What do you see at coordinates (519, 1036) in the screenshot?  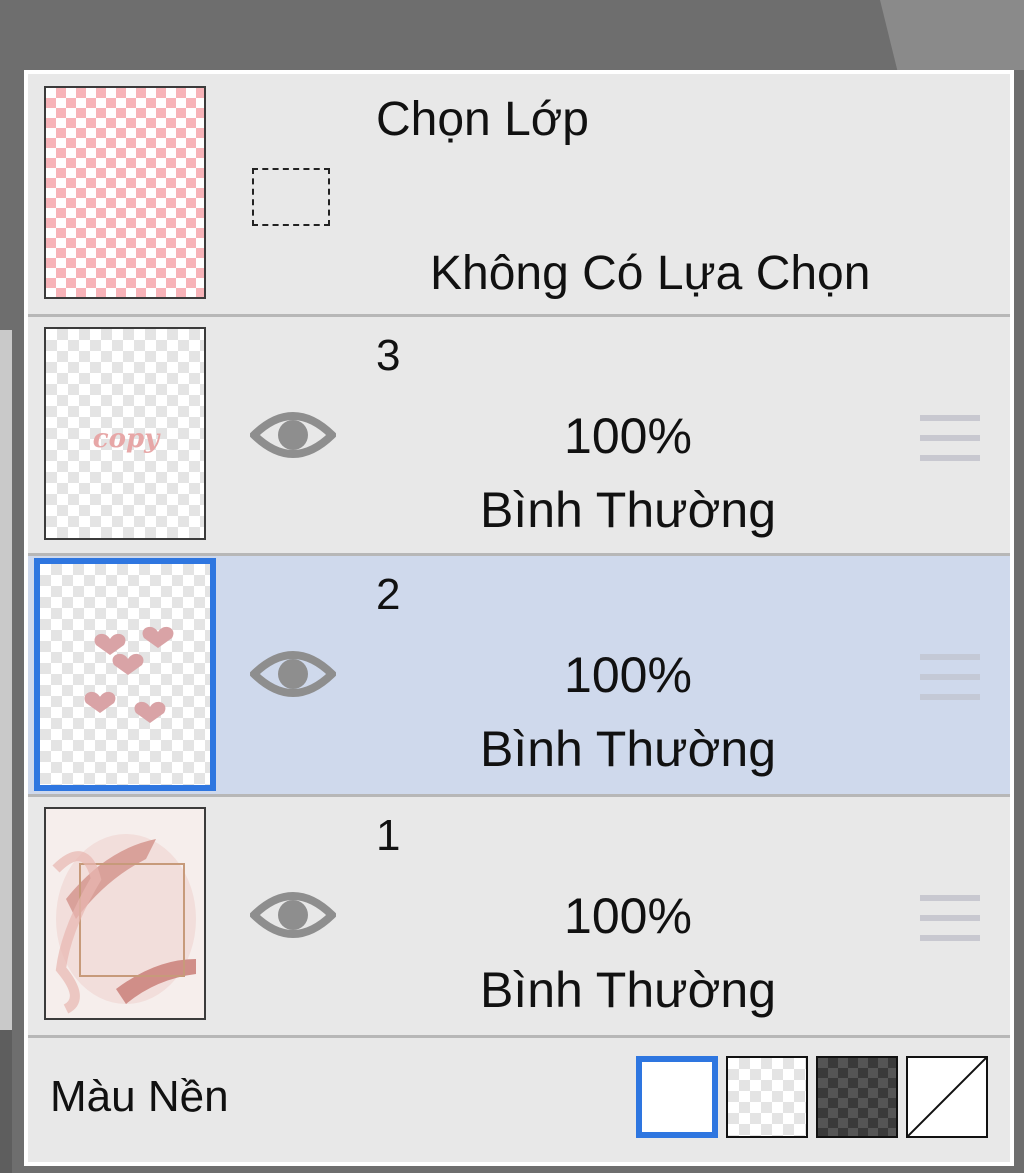 I see `divider` at bounding box center [519, 1036].